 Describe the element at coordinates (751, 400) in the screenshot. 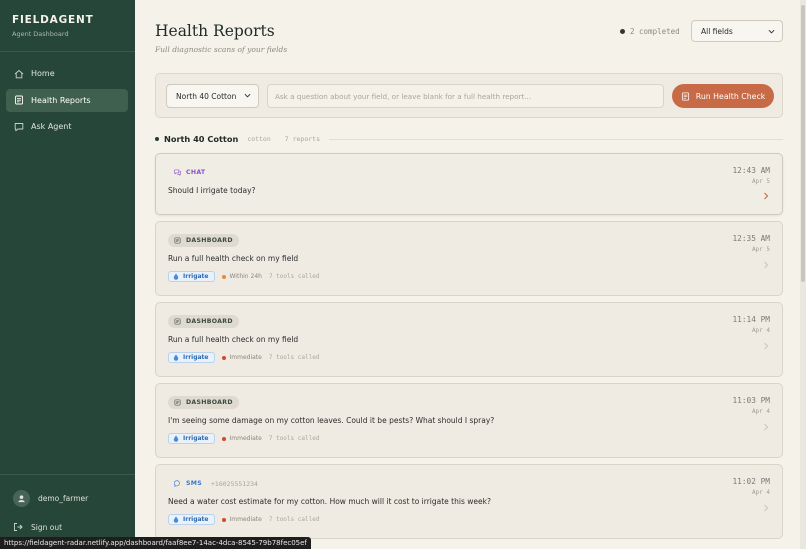

I see `report-time: 11:03 PM` at that location.